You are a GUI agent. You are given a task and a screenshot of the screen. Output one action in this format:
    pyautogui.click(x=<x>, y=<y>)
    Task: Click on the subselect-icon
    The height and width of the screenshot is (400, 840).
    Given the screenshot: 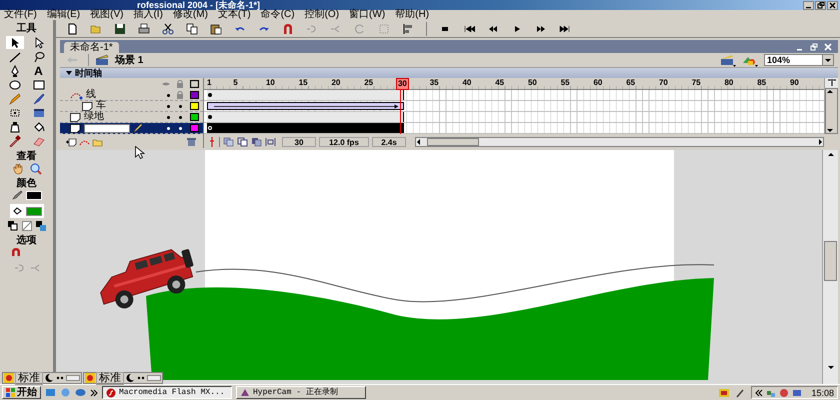 What is the action you would take?
    pyautogui.click(x=38, y=42)
    